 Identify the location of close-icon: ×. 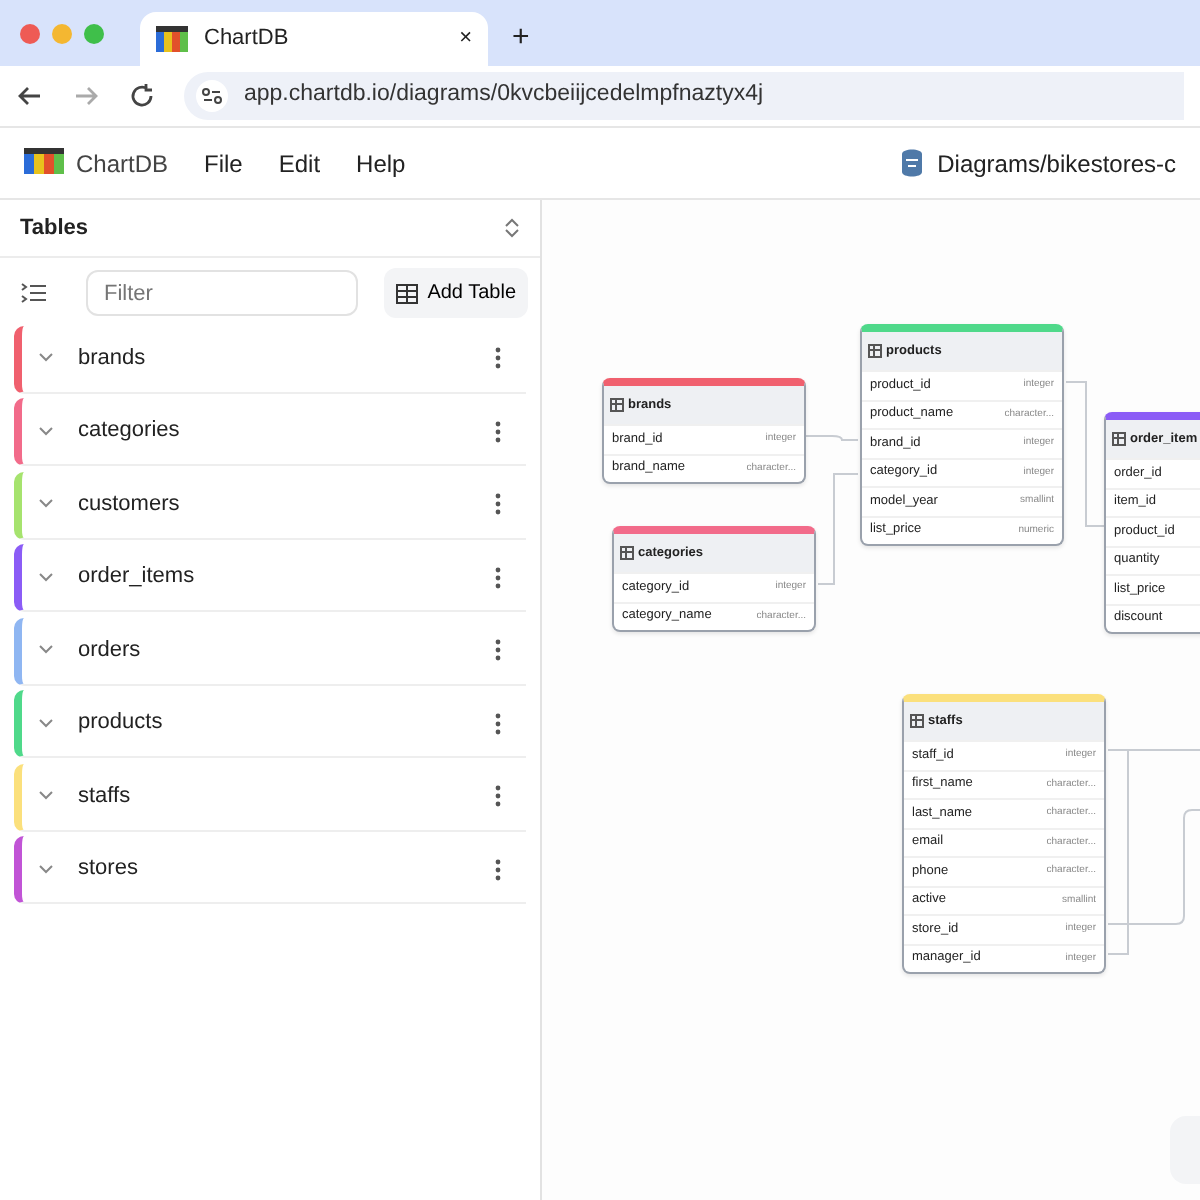
(465, 39).